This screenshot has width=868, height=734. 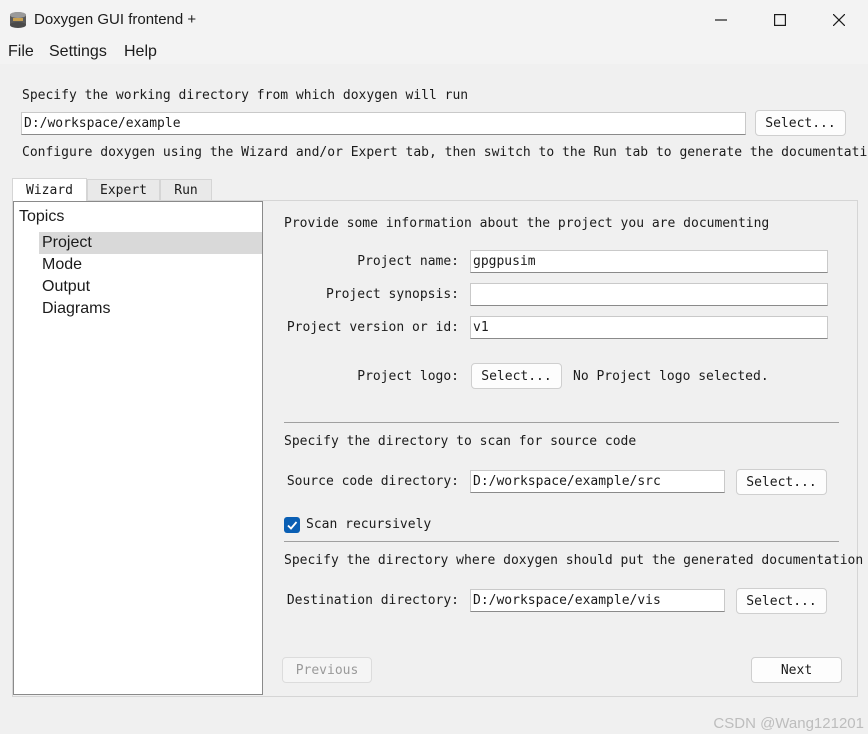 I want to click on scan-recursively-label: Scan recursively, so click(x=369, y=524).